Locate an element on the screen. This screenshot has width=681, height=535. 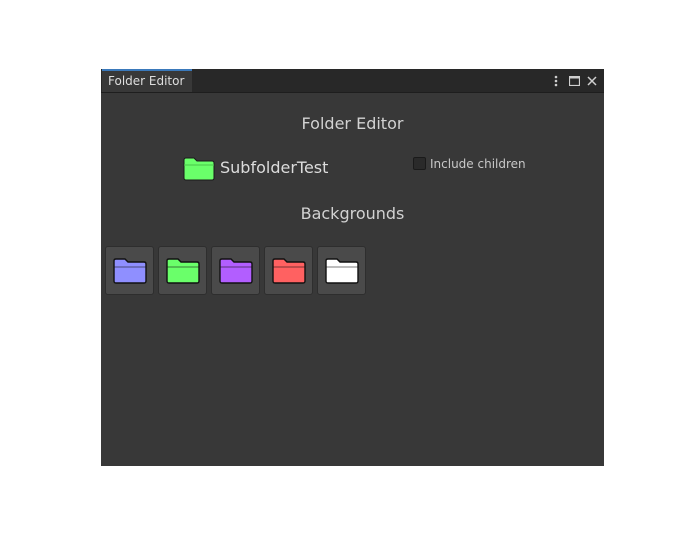
backgrounds-grid is located at coordinates (235, 270).